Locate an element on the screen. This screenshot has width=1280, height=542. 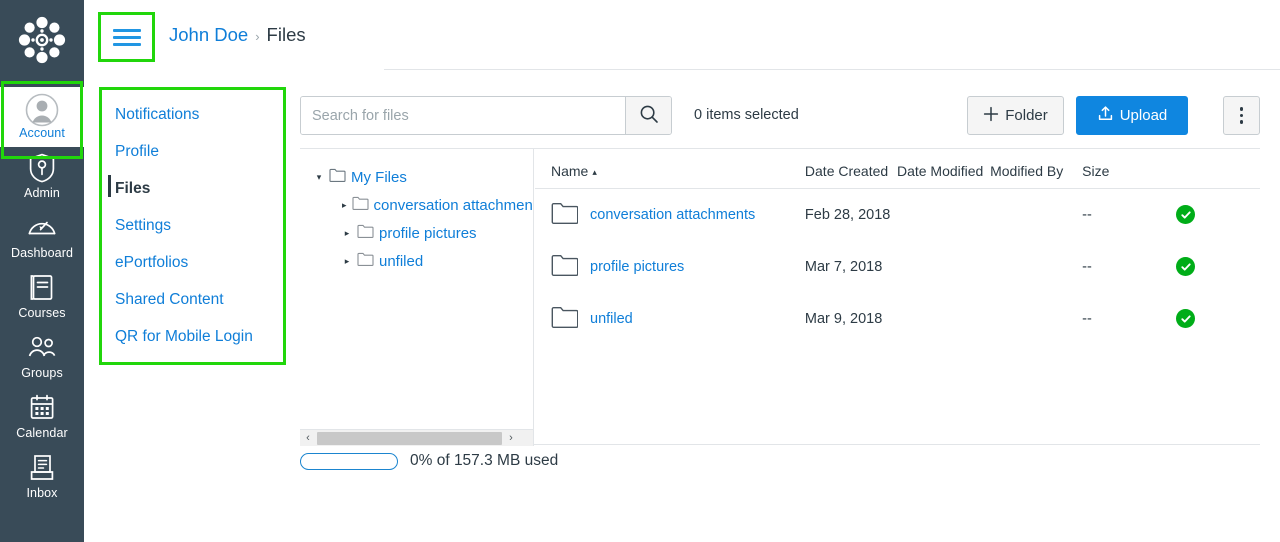
global-nav-item-account: Account is located at coordinates (42, 117).